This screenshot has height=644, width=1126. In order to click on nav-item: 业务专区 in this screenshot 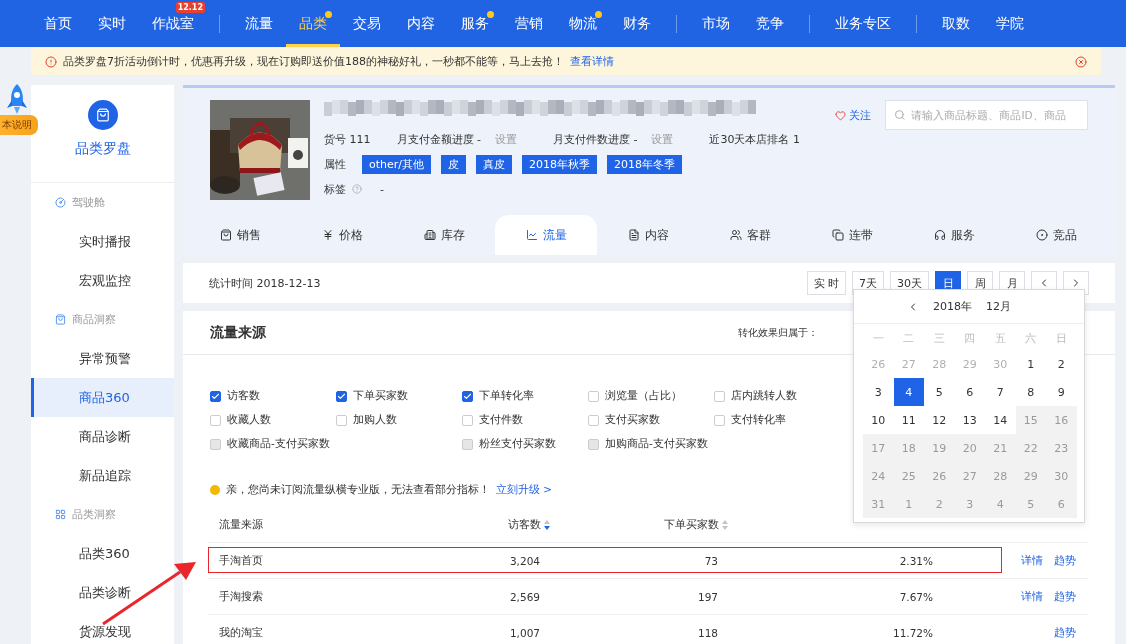, I will do `click(863, 23)`.